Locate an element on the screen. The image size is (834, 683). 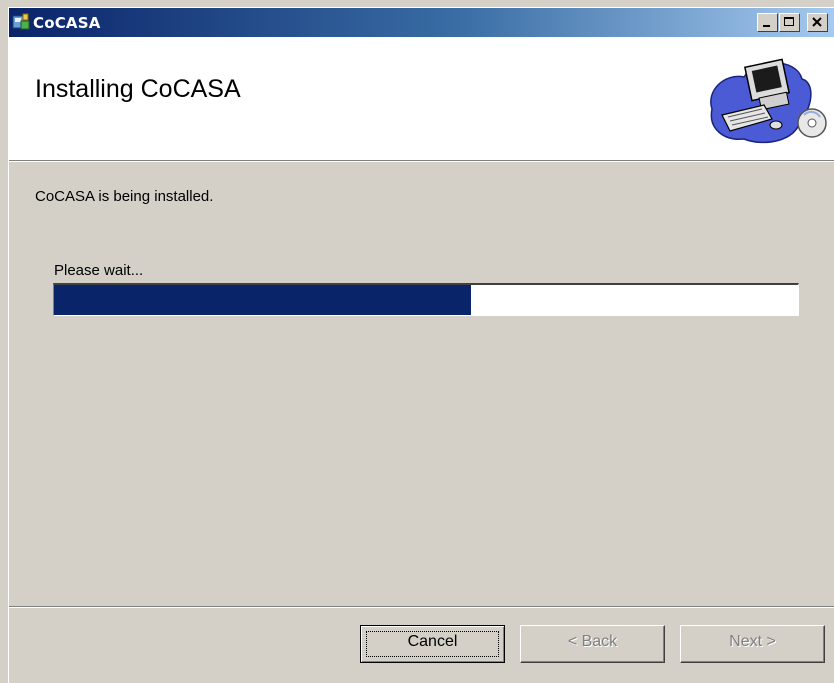
computer-with-cd-icon is located at coordinates (769, 100).